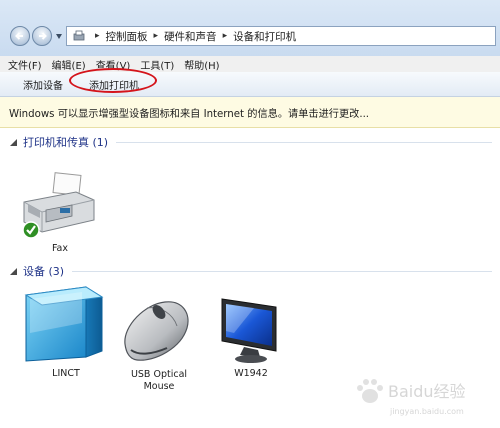 The width and height of the screenshot is (500, 428). What do you see at coordinates (43, 84) in the screenshot?
I see `add-device-button: 添加设备` at bounding box center [43, 84].